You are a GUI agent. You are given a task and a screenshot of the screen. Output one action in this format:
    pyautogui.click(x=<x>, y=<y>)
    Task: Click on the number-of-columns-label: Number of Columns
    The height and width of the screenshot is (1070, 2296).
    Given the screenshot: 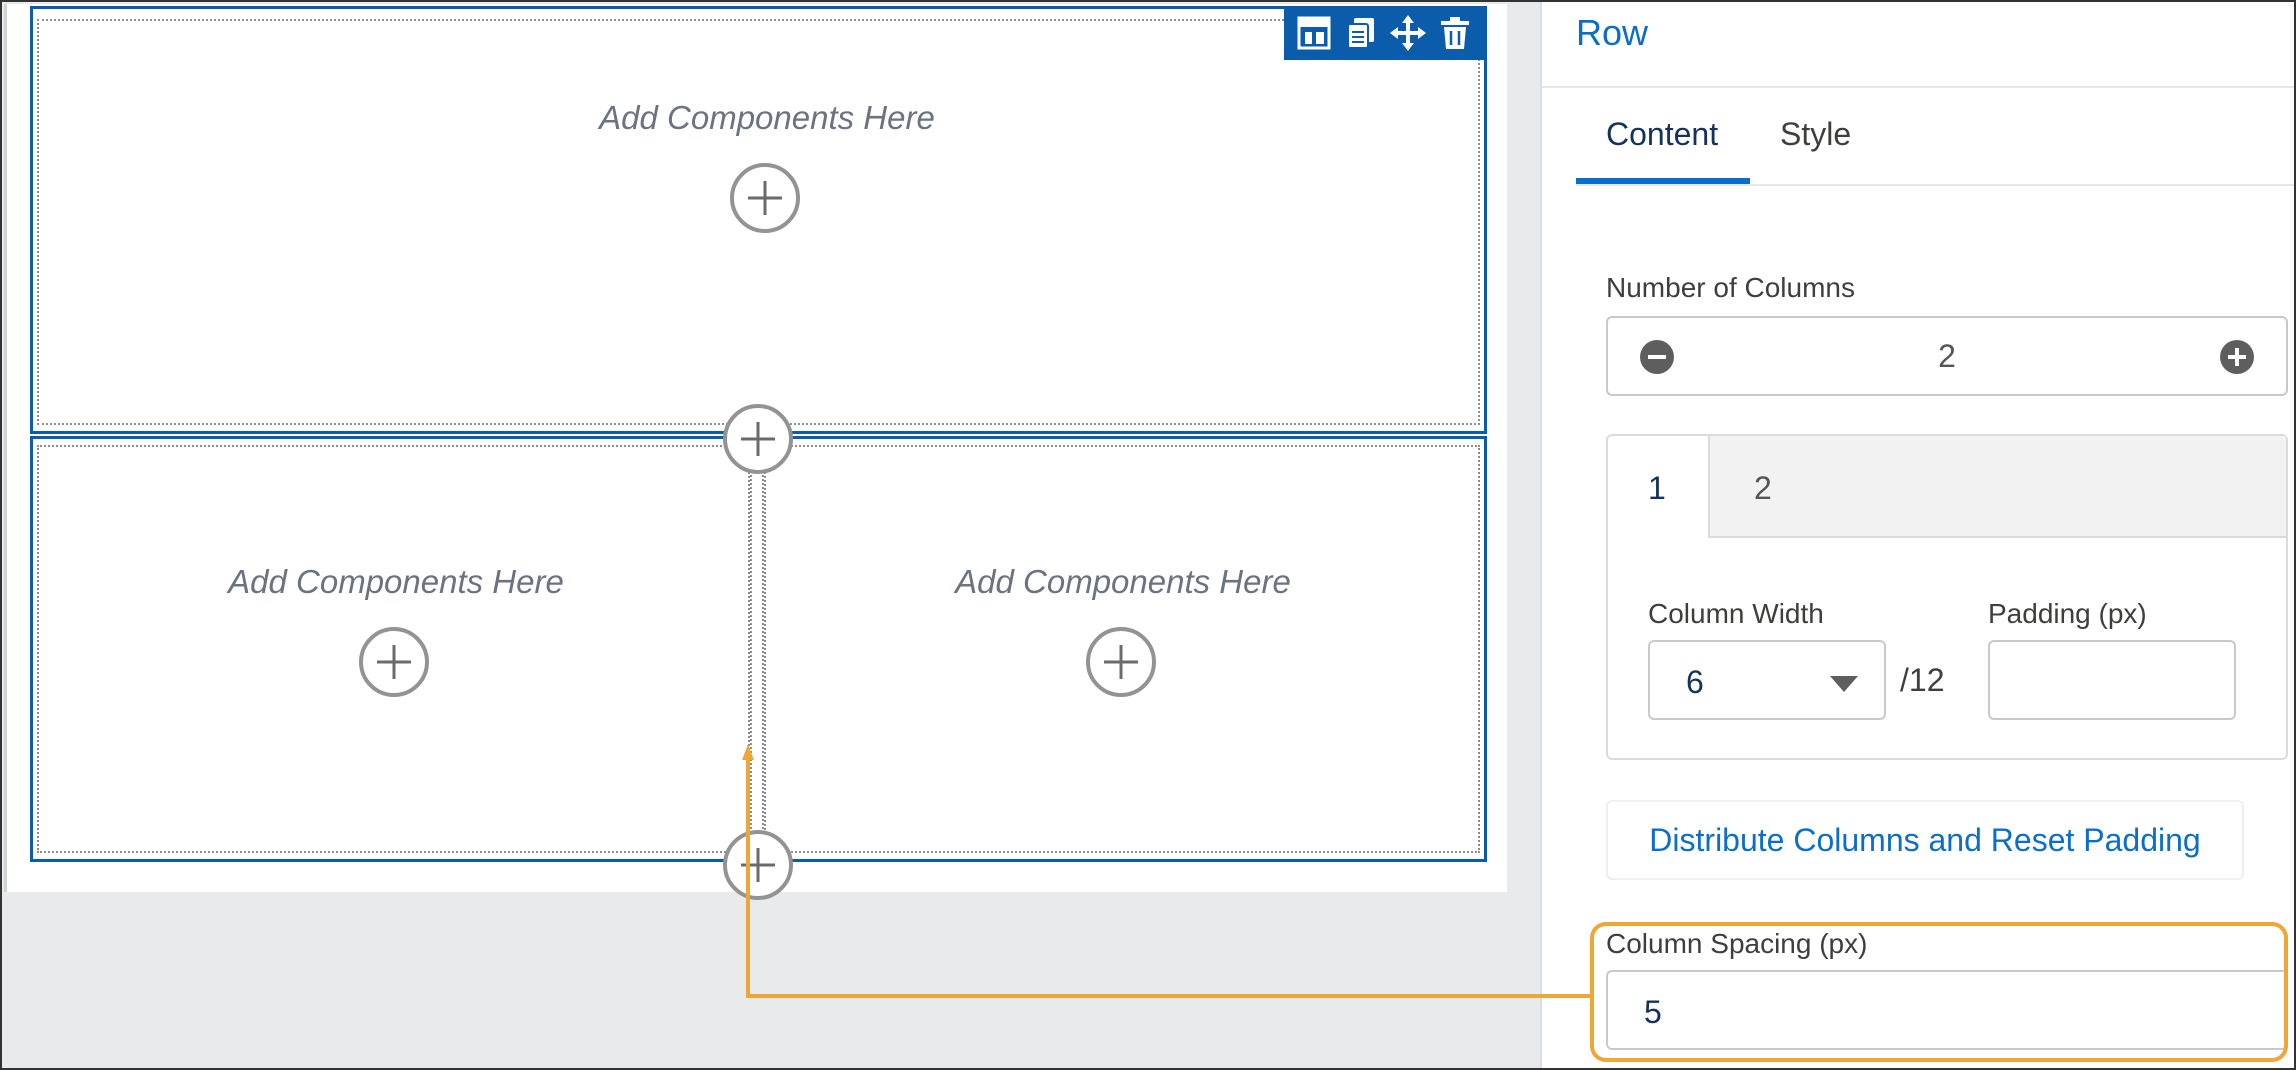 What is the action you would take?
    pyautogui.click(x=1730, y=287)
    